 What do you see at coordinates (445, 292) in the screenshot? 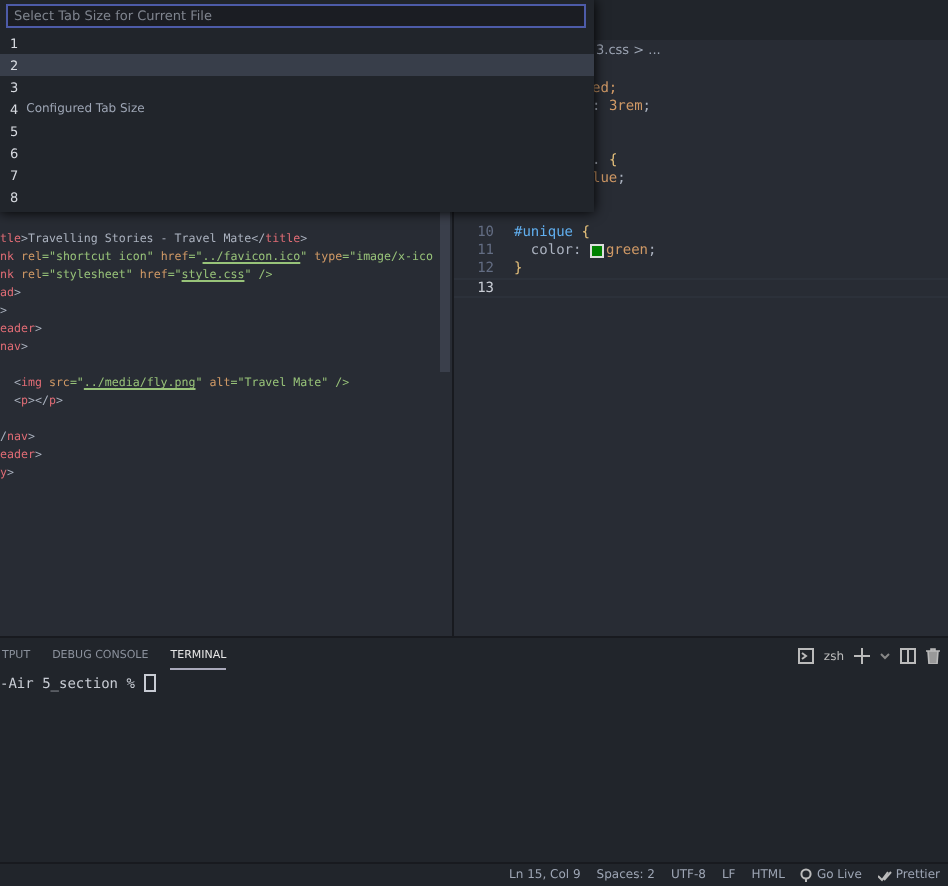
I see `scrollbar` at bounding box center [445, 292].